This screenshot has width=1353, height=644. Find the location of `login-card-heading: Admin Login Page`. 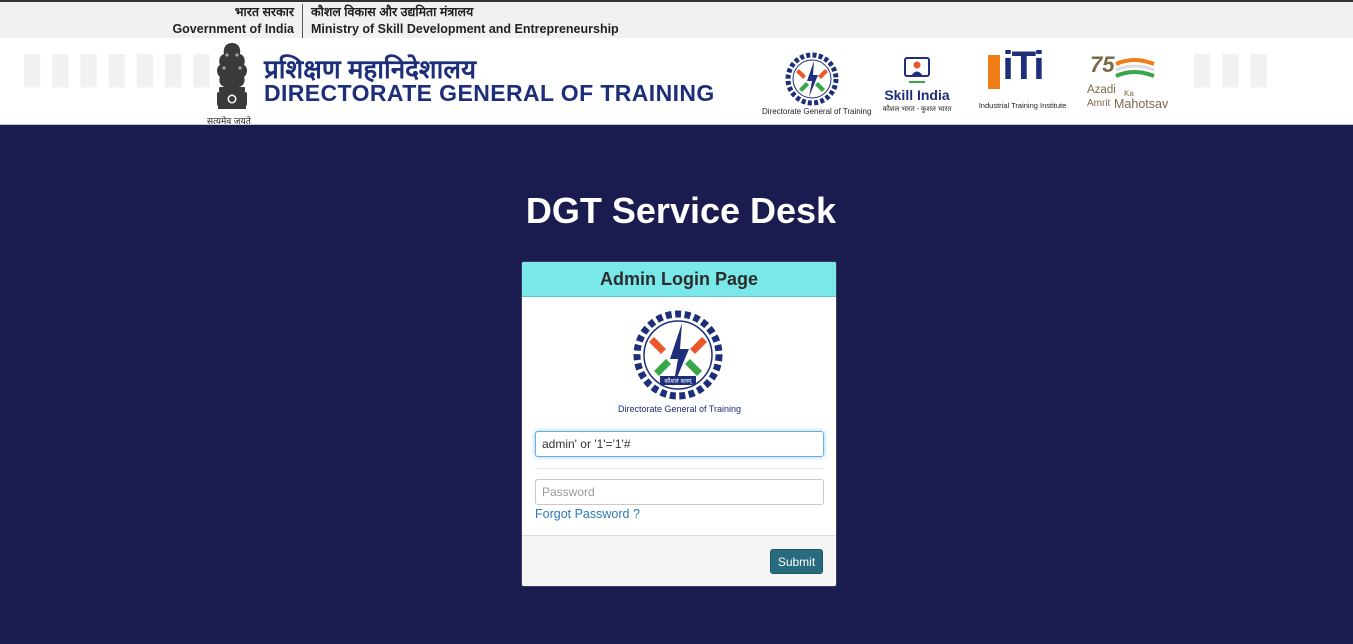

login-card-heading: Admin Login Page is located at coordinates (679, 279).